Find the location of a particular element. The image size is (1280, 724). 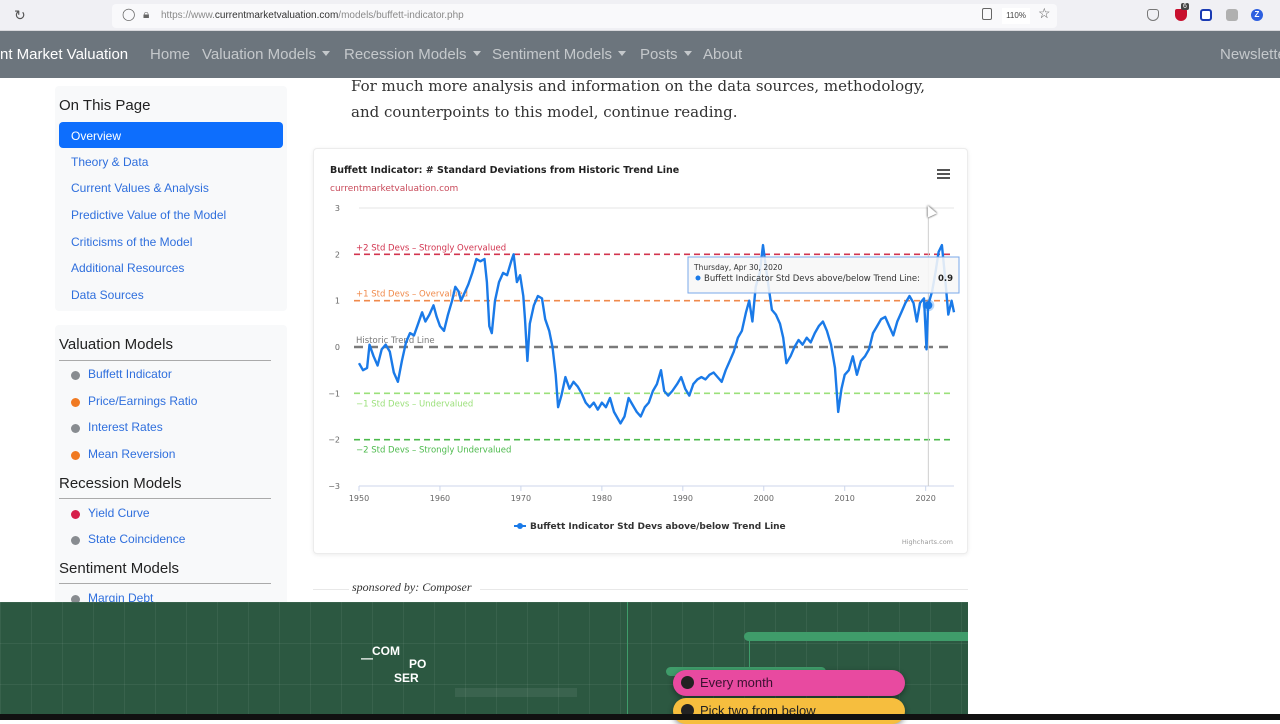

tooltip-series-dot is located at coordinates (698, 278).